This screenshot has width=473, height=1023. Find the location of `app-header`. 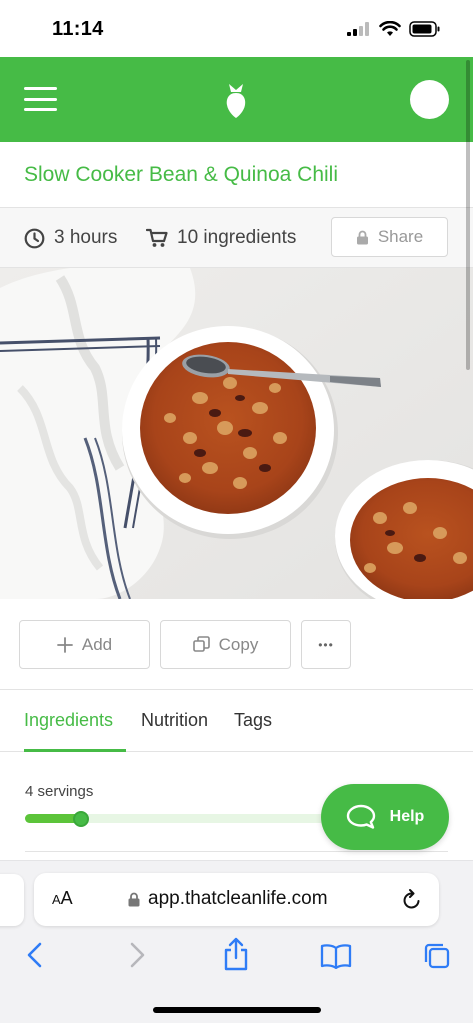

app-header is located at coordinates (236, 99).